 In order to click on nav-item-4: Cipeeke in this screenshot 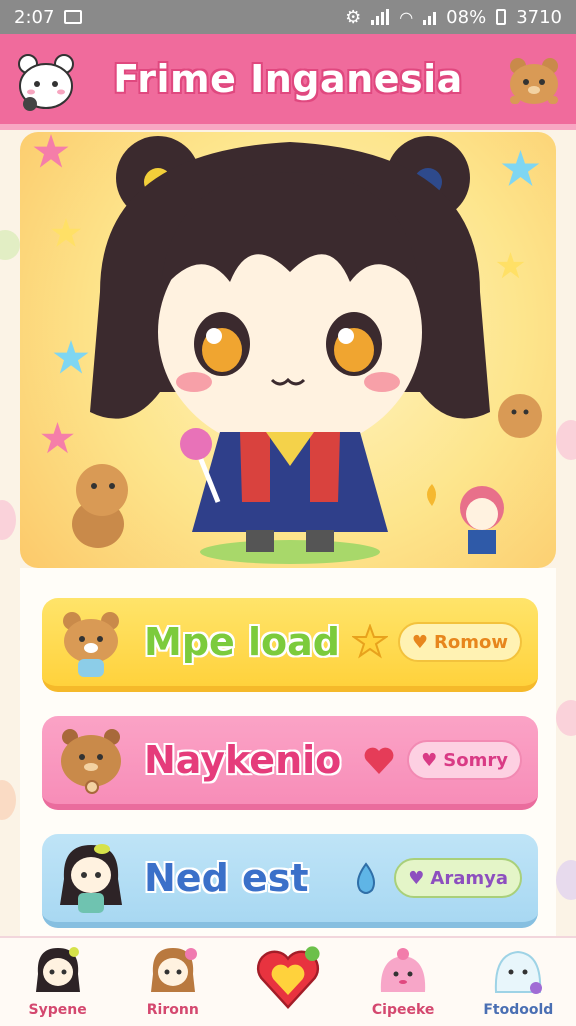, I will do `click(403, 982)`.